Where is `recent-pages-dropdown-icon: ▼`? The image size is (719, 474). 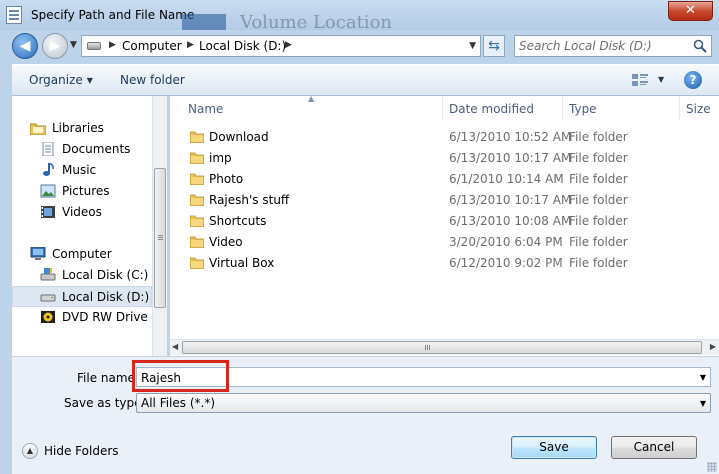
recent-pages-dropdown-icon: ▼ is located at coordinates (73, 45).